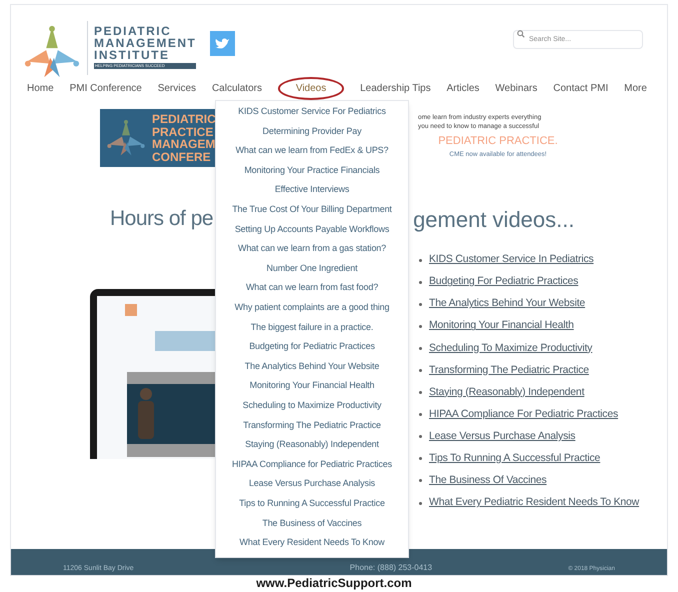 This screenshot has width=678, height=592. Describe the element at coordinates (501, 326) in the screenshot. I see `video-link: Monitoring Your Financial Health` at that location.